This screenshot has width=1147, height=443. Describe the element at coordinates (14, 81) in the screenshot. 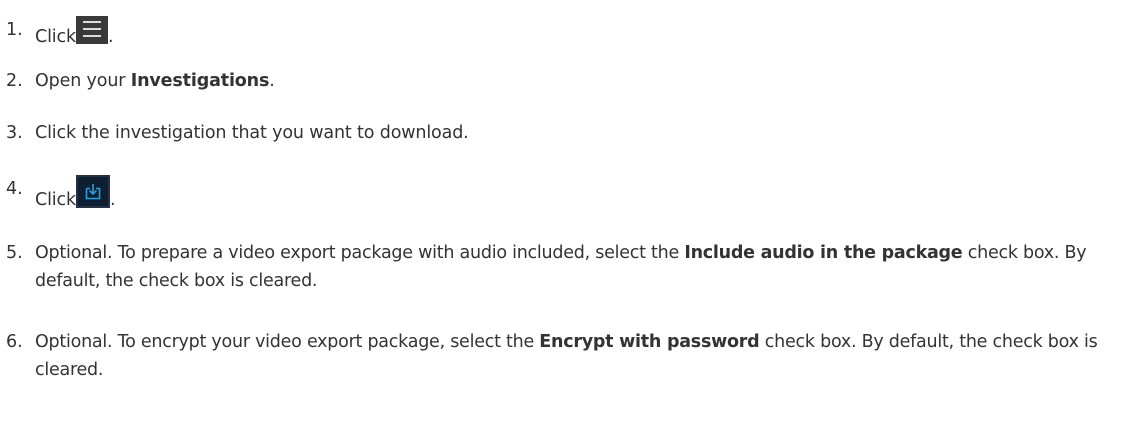

I see `step-number: 2.` at that location.